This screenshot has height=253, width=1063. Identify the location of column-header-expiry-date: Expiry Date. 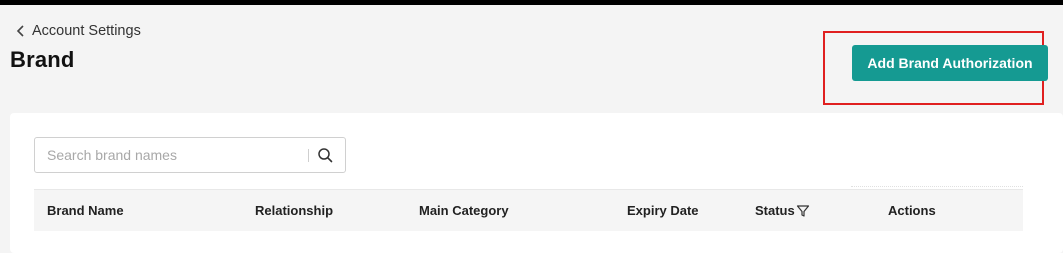
(663, 210).